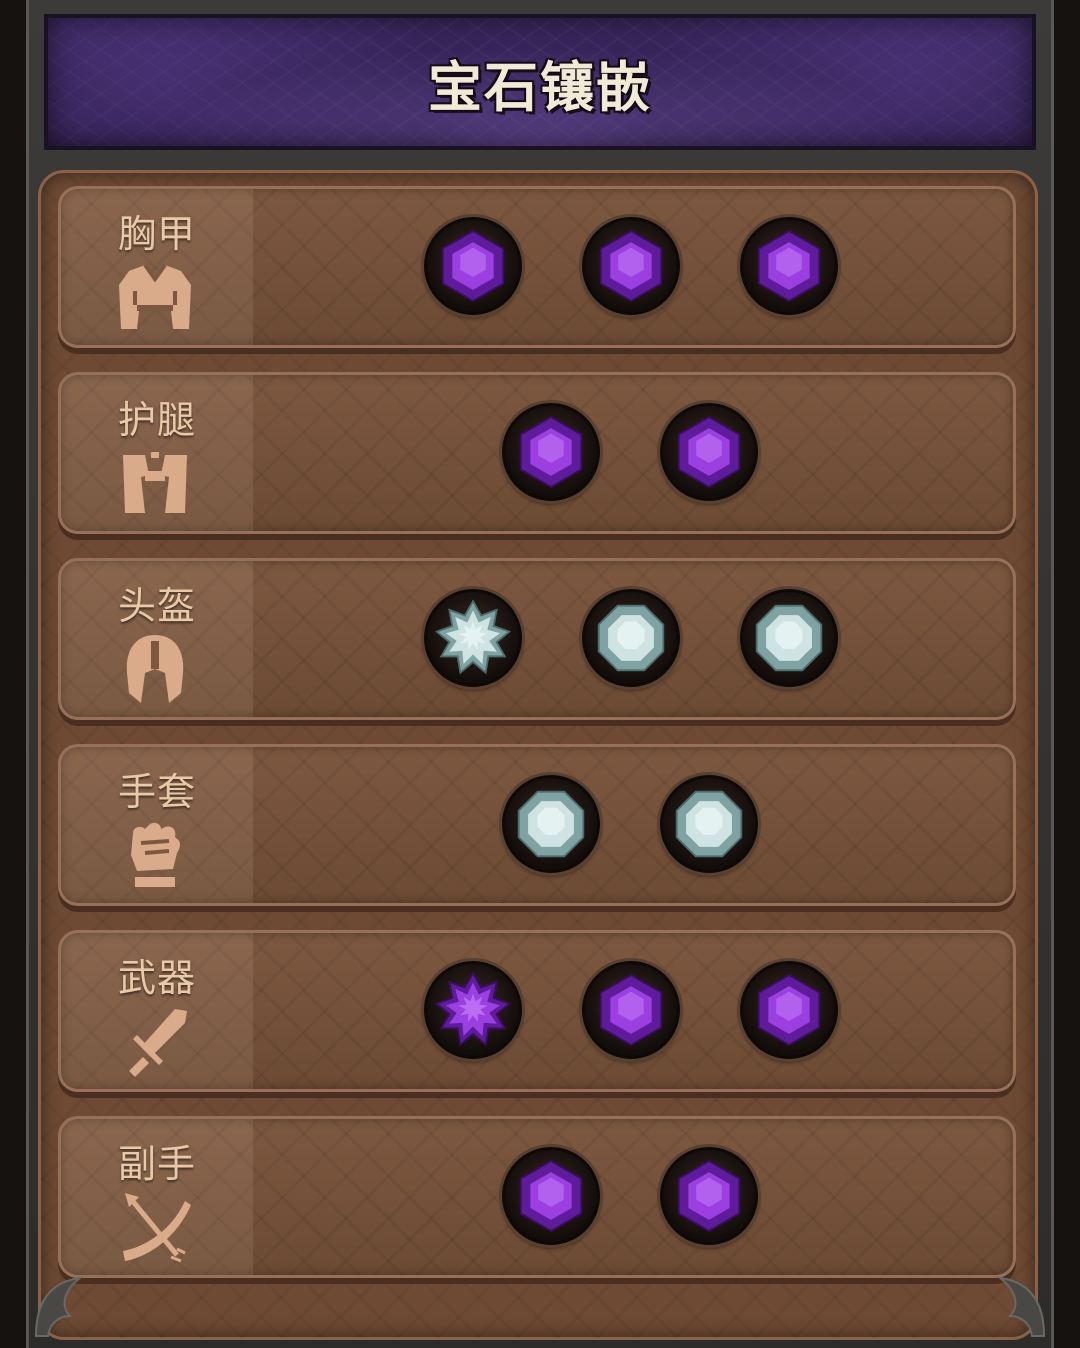 This screenshot has width=1080, height=1348. I want to click on slot-row-offhand: 副手, so click(537, 1197).